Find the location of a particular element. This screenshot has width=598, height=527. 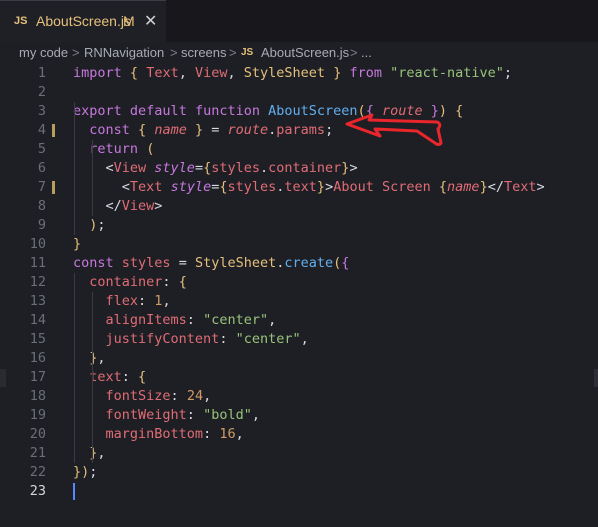

code-text: </View> is located at coordinates (118, 206).